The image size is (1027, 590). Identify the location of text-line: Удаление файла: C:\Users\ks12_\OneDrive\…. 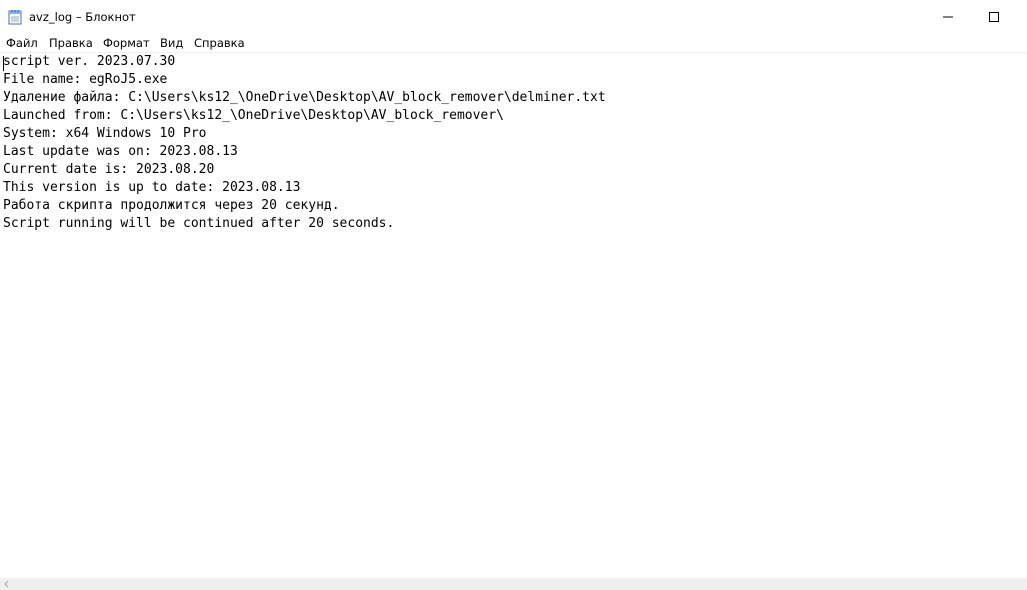
(304, 97).